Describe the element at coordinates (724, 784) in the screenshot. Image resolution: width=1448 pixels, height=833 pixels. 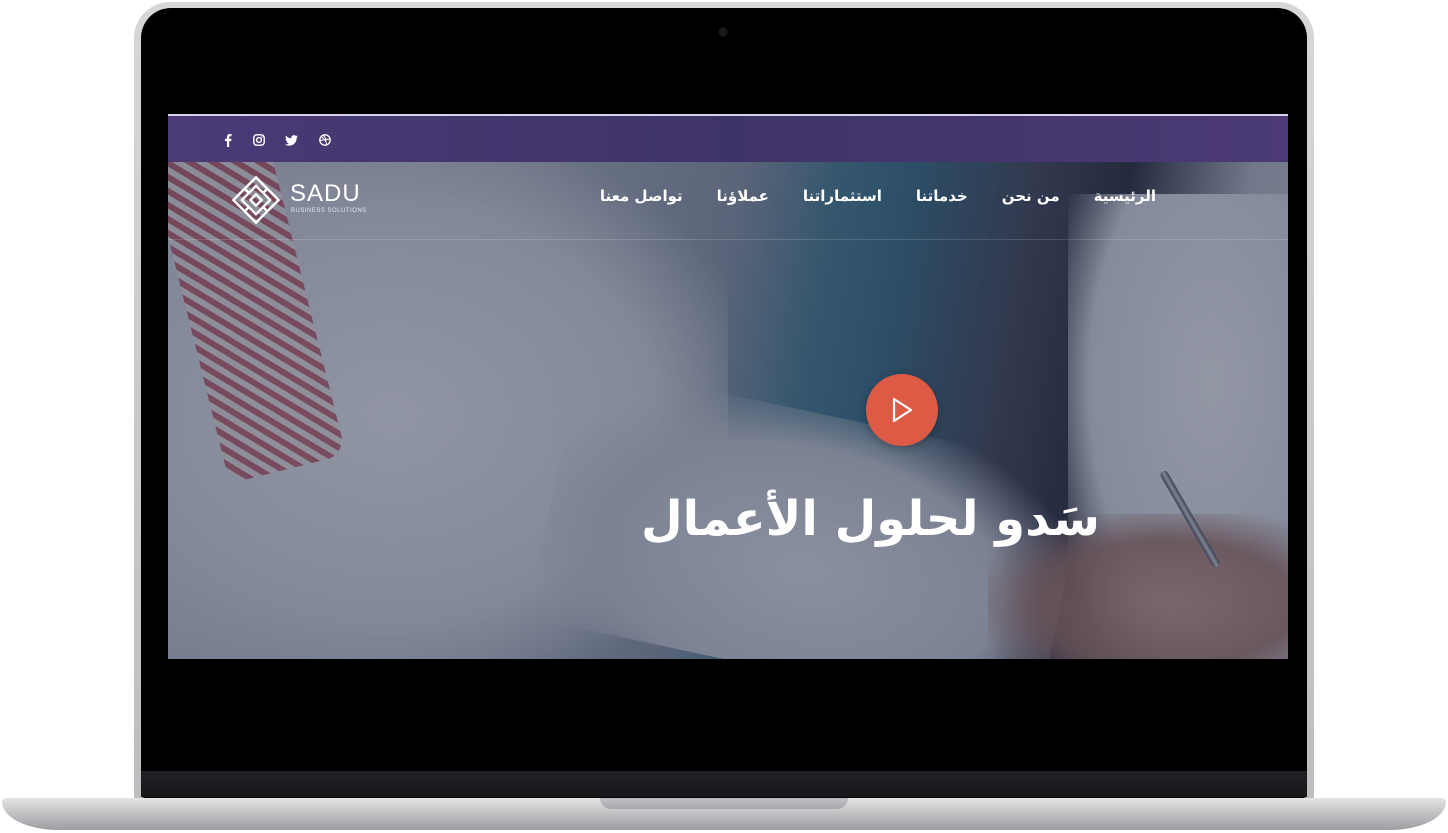
I see `laptop-hinge` at that location.